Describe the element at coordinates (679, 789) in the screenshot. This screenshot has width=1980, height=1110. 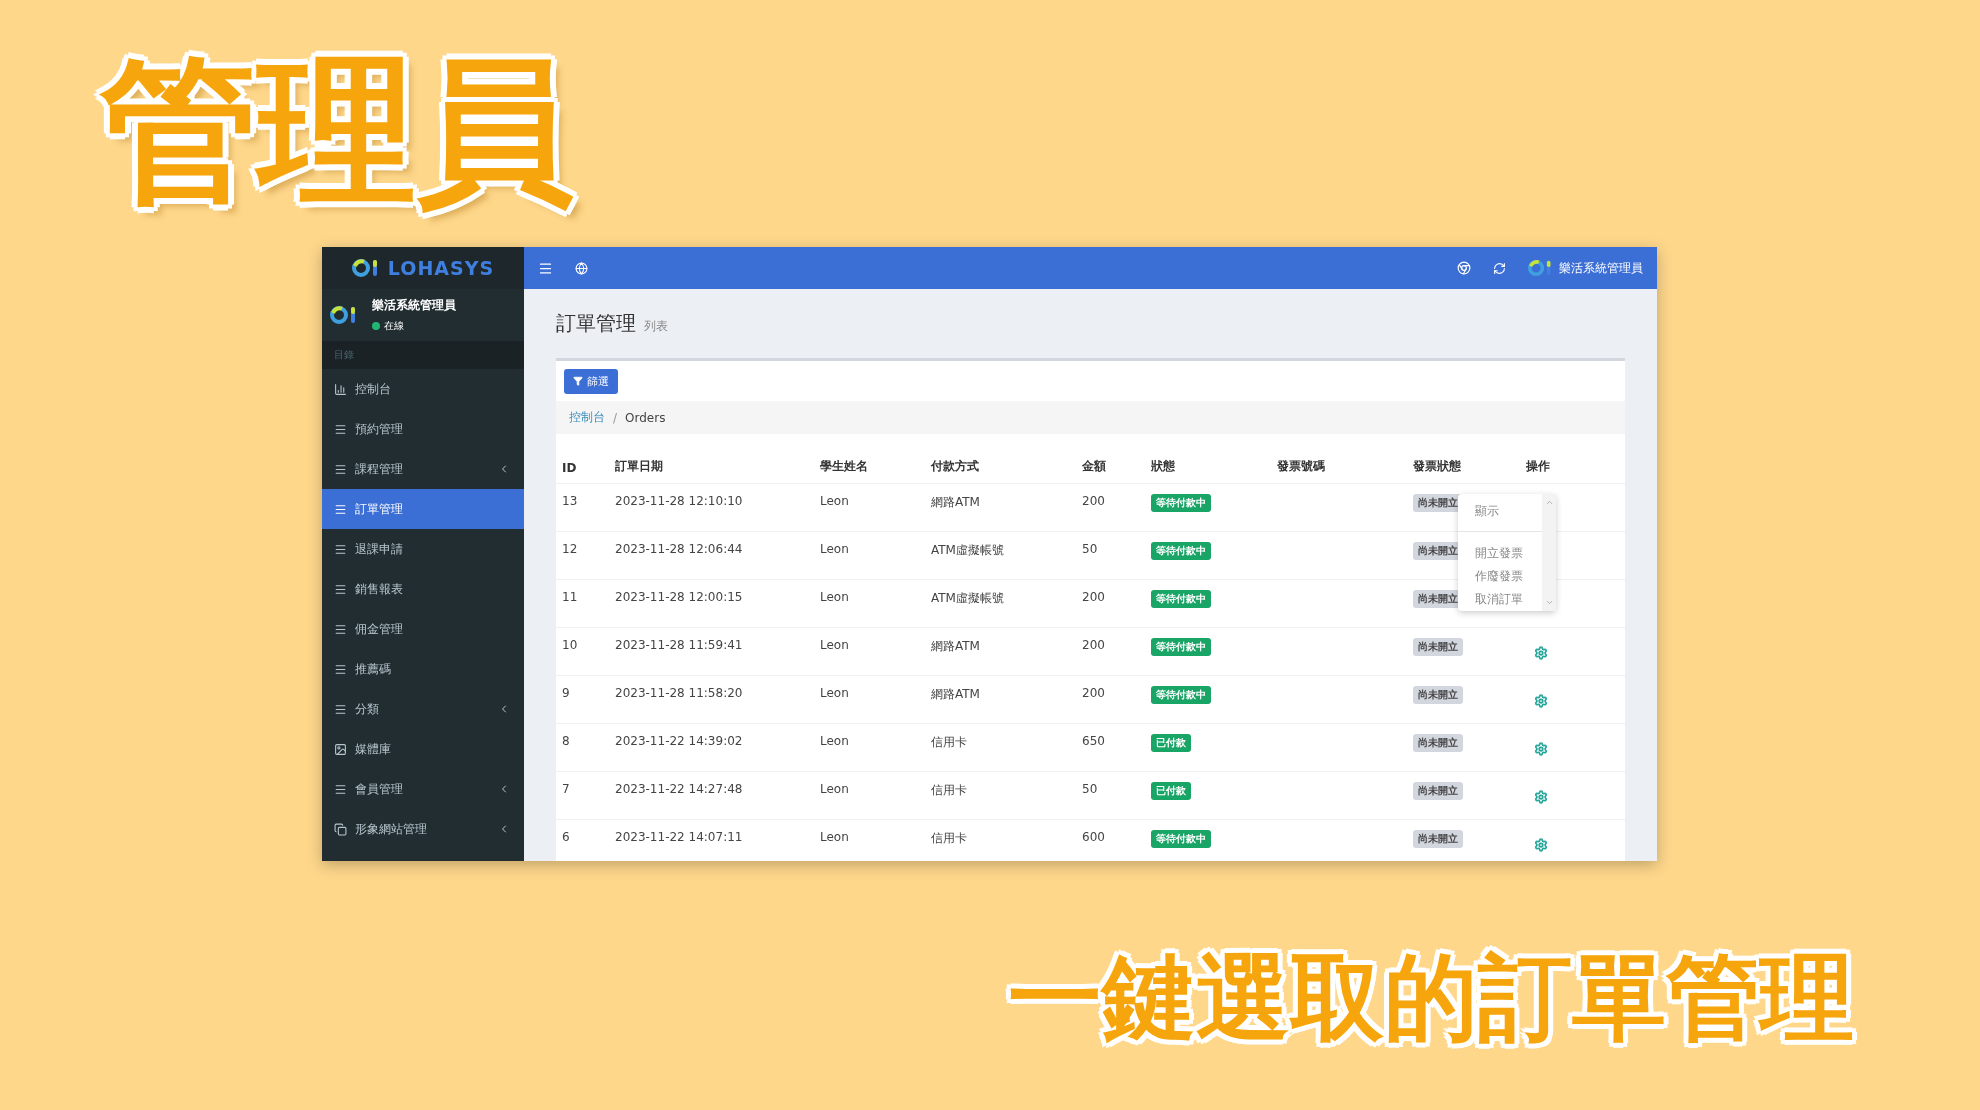
I see `table-cell: 2023-11-22 14:27:48` at that location.